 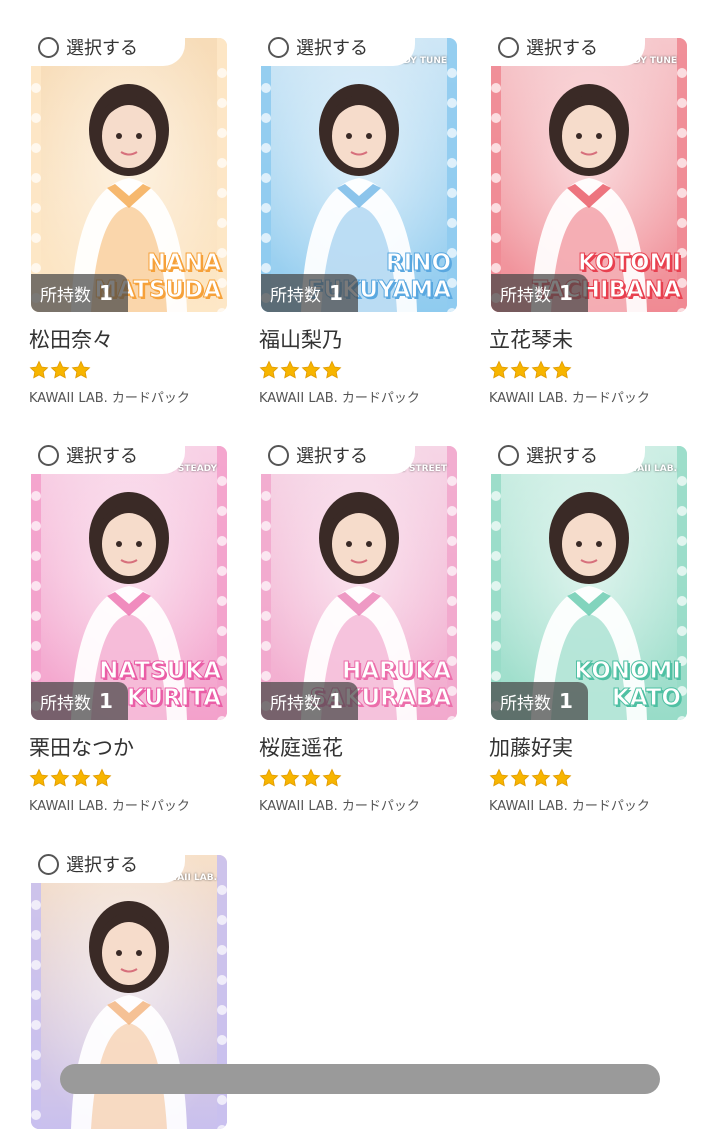 I want to click on card-image: CANDY TUNE KOTOMI TACHIBANA, so click(x=589, y=175).